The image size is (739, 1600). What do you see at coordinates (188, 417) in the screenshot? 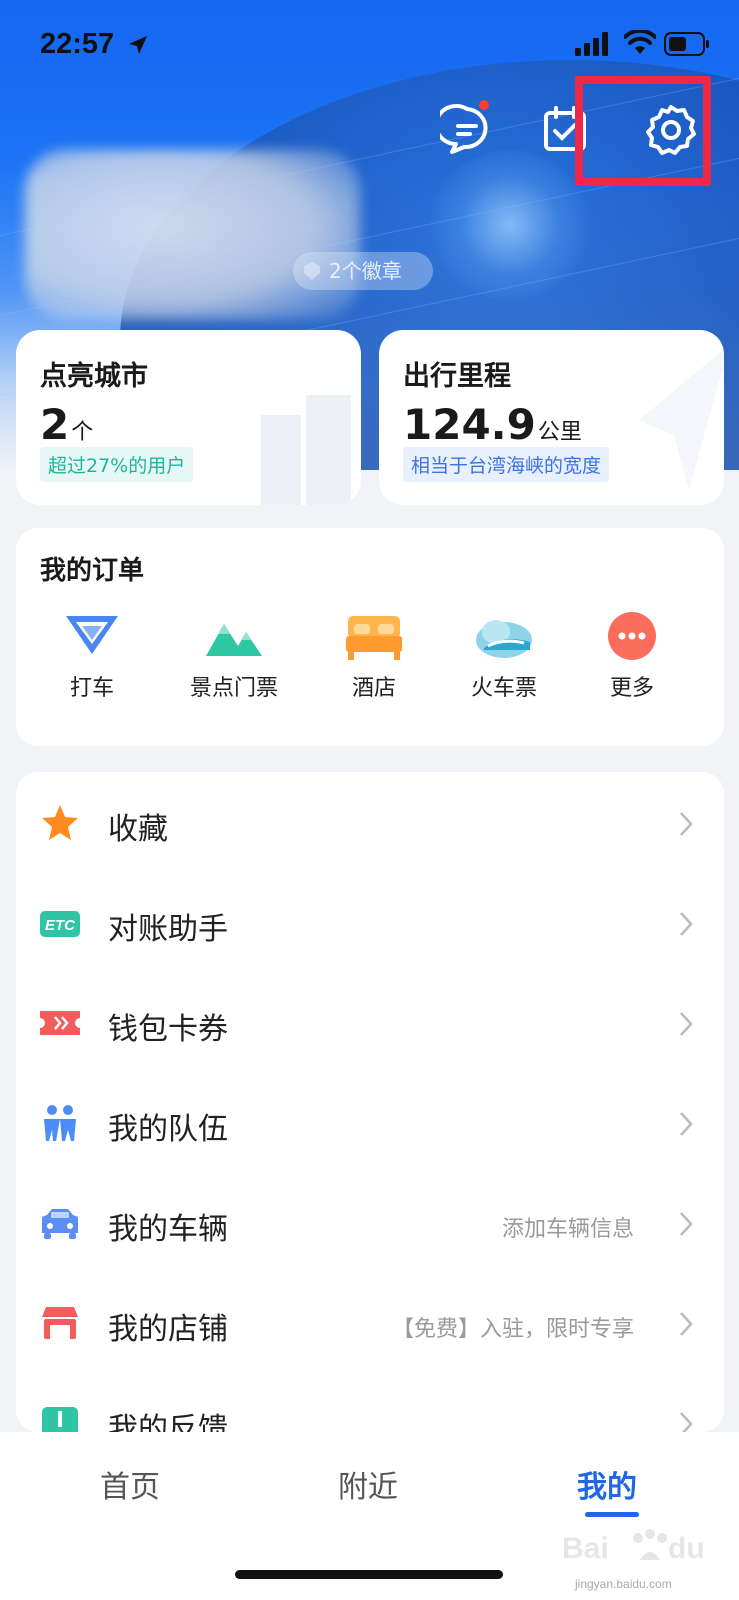
I see `lit-cities-card: 点亮城市 2个 超过27%的用户` at bounding box center [188, 417].